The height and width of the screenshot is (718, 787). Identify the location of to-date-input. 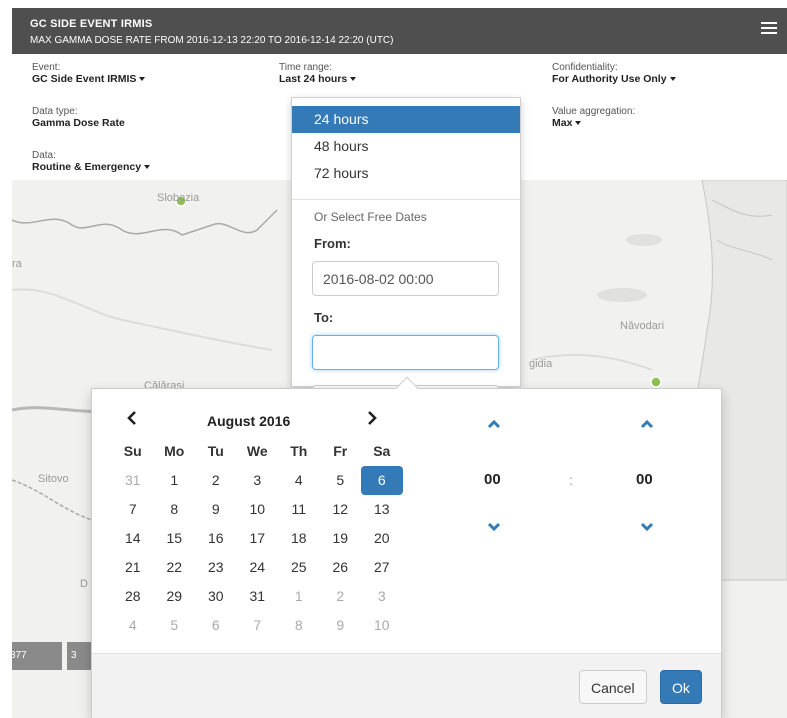
(405, 352).